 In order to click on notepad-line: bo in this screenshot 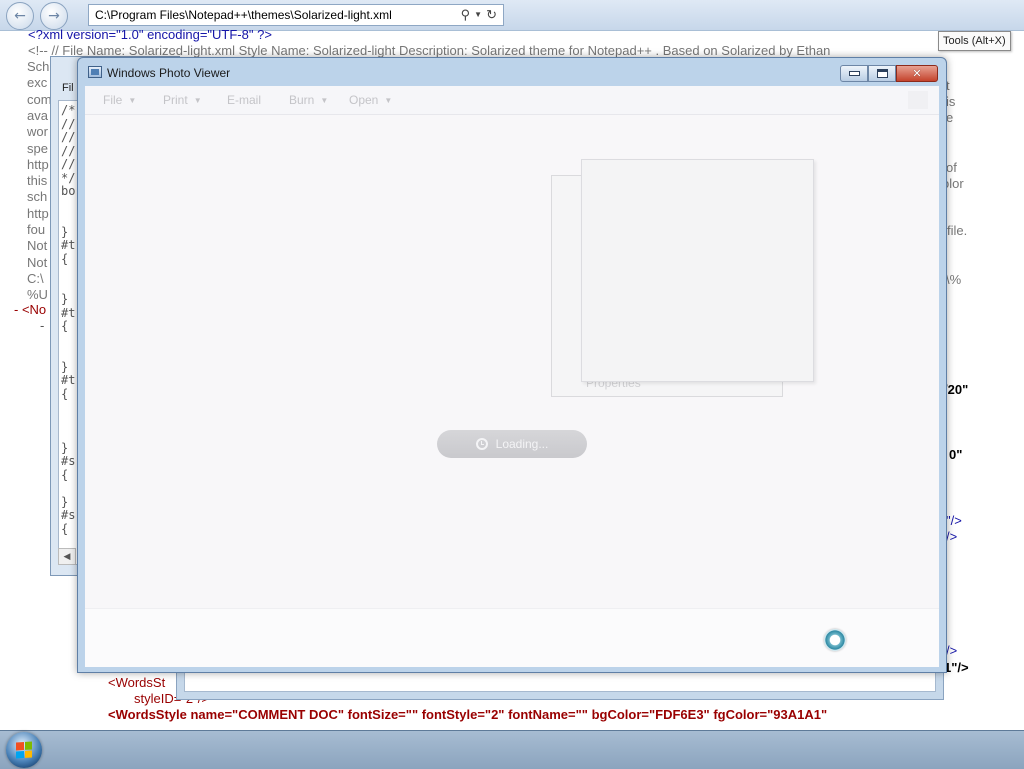, I will do `click(68, 191)`.